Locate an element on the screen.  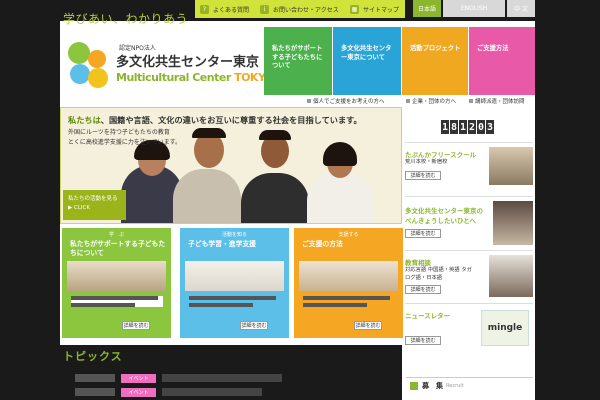
recruit-section: 募 集 Recruit is located at coordinates (469, 388).